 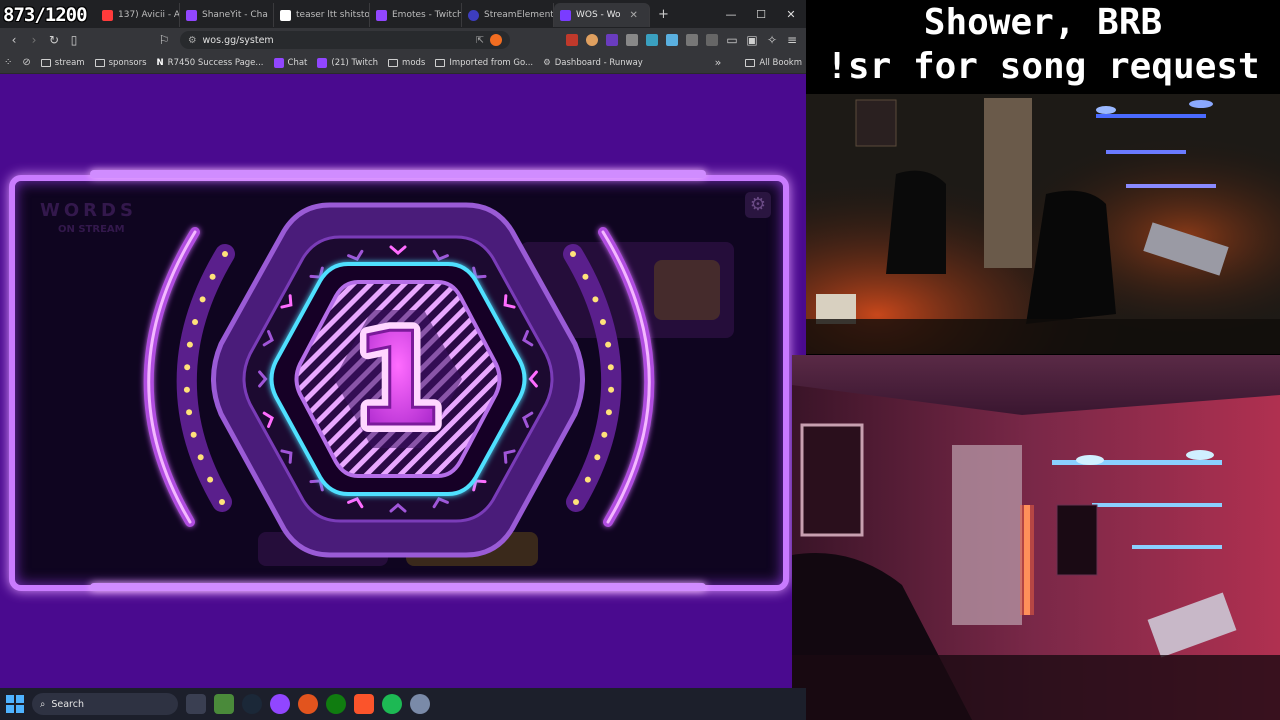 I want to click on settings-icon, so click(x=420, y=704).